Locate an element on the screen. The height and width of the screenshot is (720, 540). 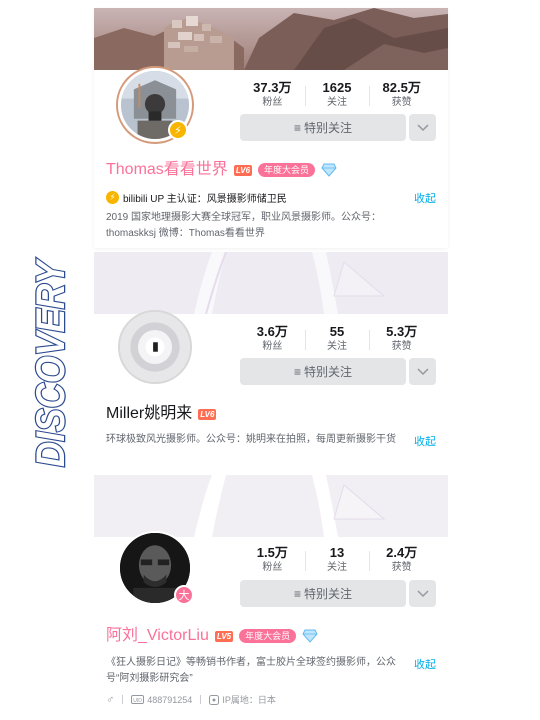
certification-text: bilibili UP 主认证：风景摄影师储卫民 is located at coordinates (205, 199).